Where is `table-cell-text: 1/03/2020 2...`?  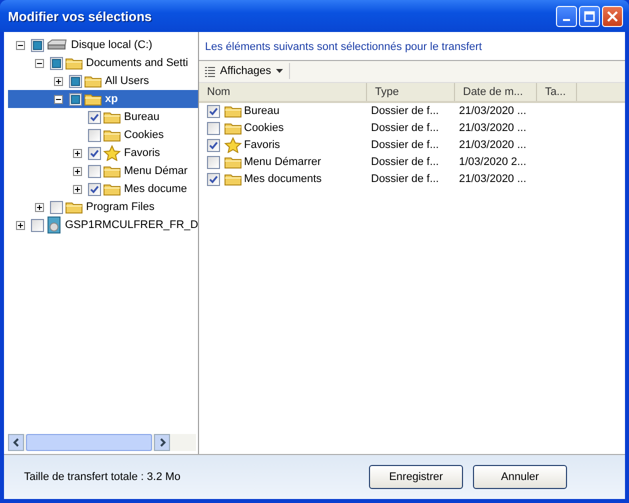 table-cell-text: 1/03/2020 2... is located at coordinates (493, 162).